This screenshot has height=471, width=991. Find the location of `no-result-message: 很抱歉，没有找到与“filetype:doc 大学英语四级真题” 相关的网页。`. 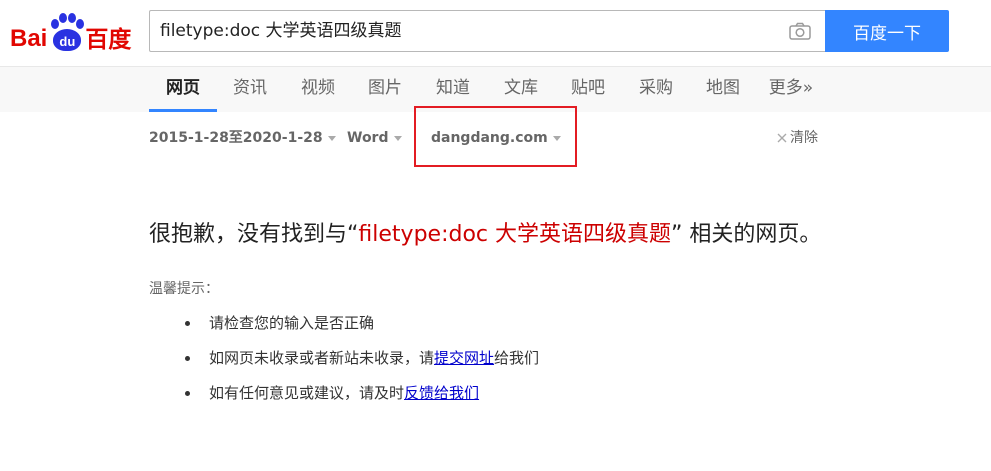

no-result-message: 很抱歉，没有找到与“filetype:doc 大学英语四级真题” 相关的网页。 is located at coordinates (564, 235).